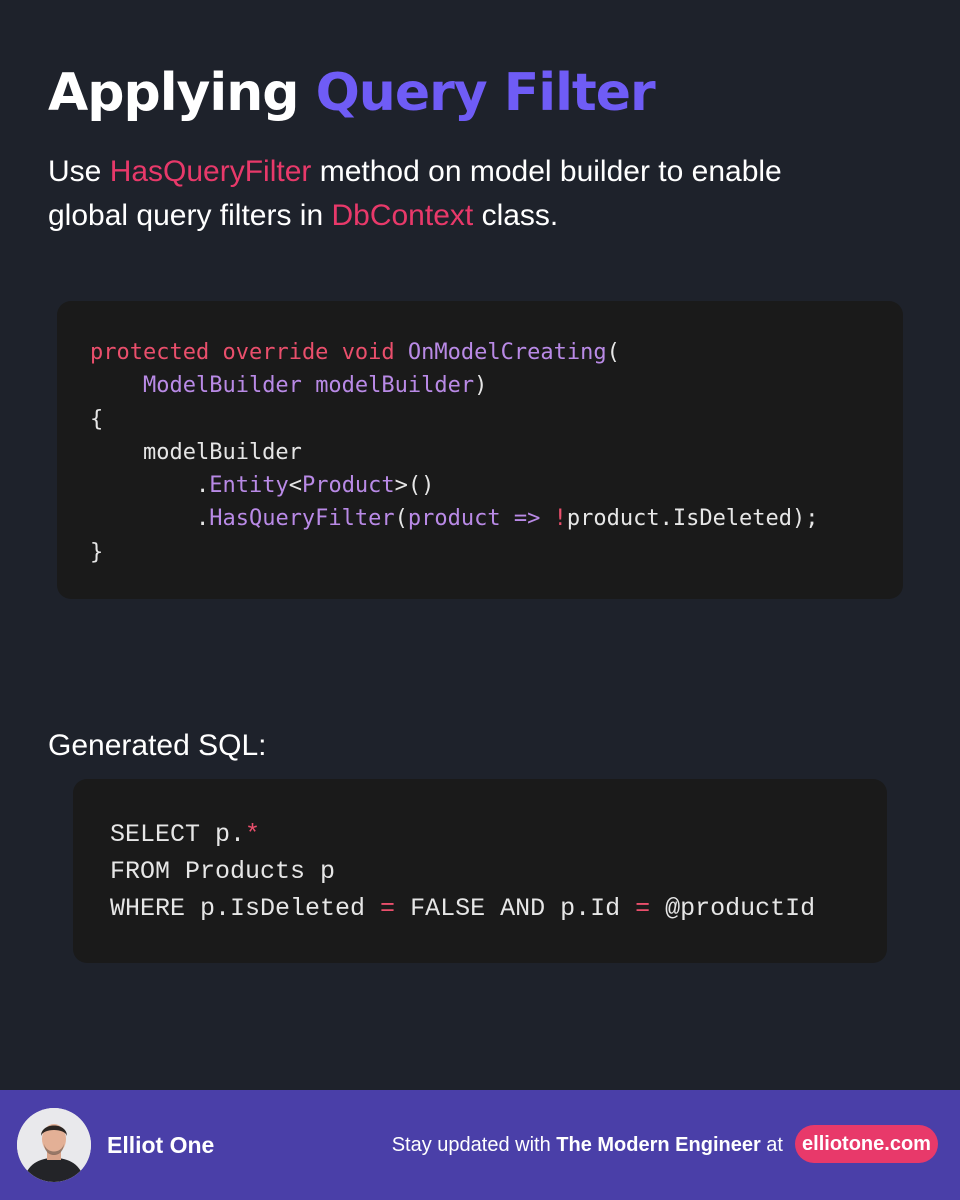  I want to click on title-accent: Query Filter, so click(485, 93).